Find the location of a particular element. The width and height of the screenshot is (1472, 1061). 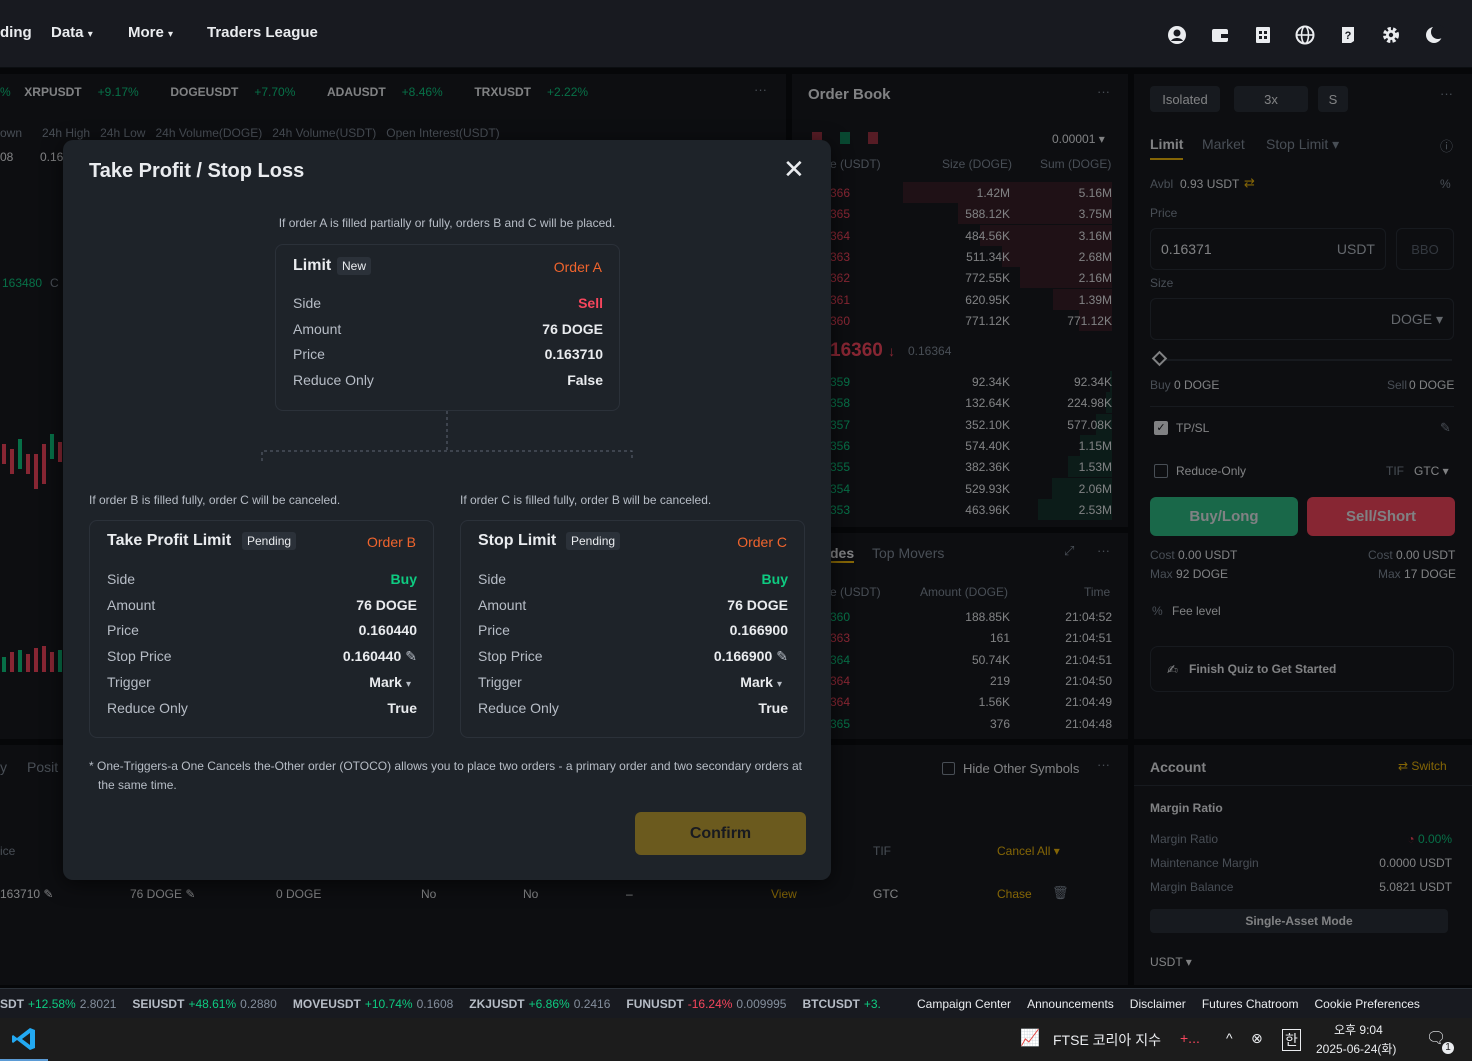

moon-icon is located at coordinates (1434, 35).